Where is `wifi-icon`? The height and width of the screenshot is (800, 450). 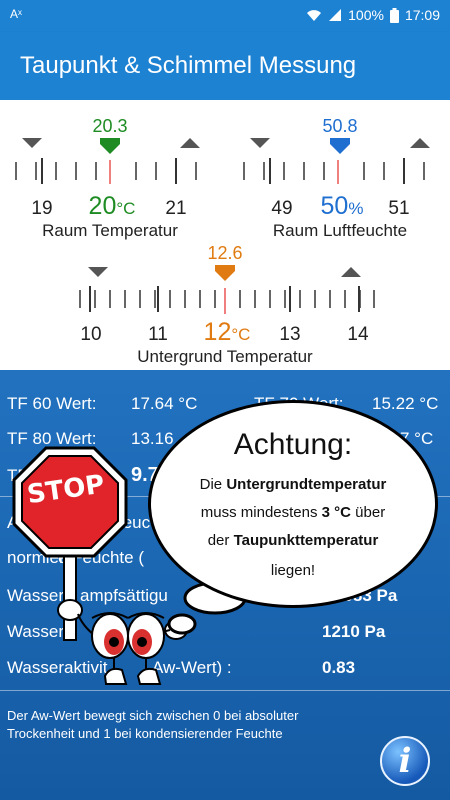 wifi-icon is located at coordinates (314, 15).